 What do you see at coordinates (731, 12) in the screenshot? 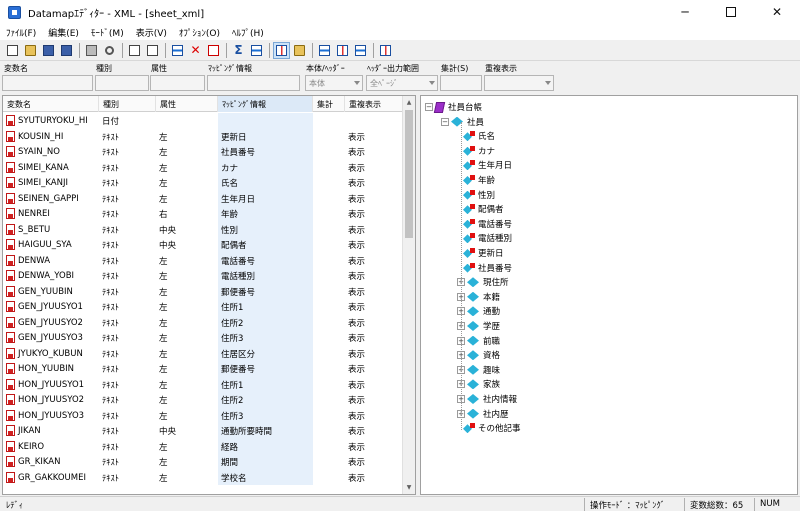
I see `maximize-button` at bounding box center [731, 12].